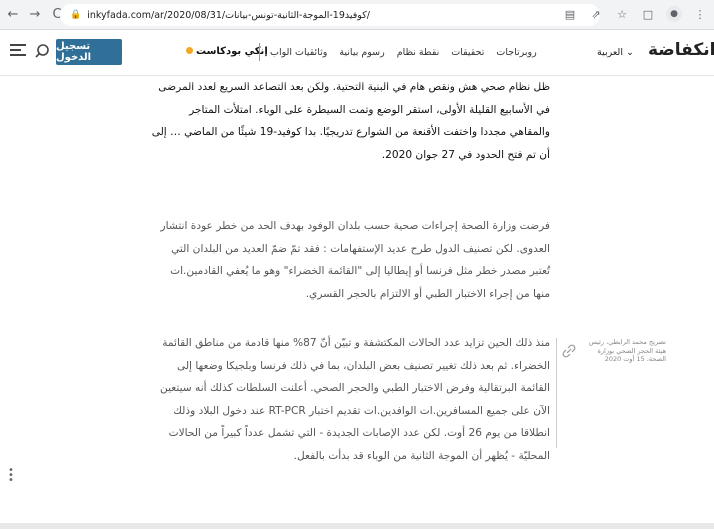  Describe the element at coordinates (89, 52) in the screenshot. I see `login-button: تسجيل الدخول` at that location.